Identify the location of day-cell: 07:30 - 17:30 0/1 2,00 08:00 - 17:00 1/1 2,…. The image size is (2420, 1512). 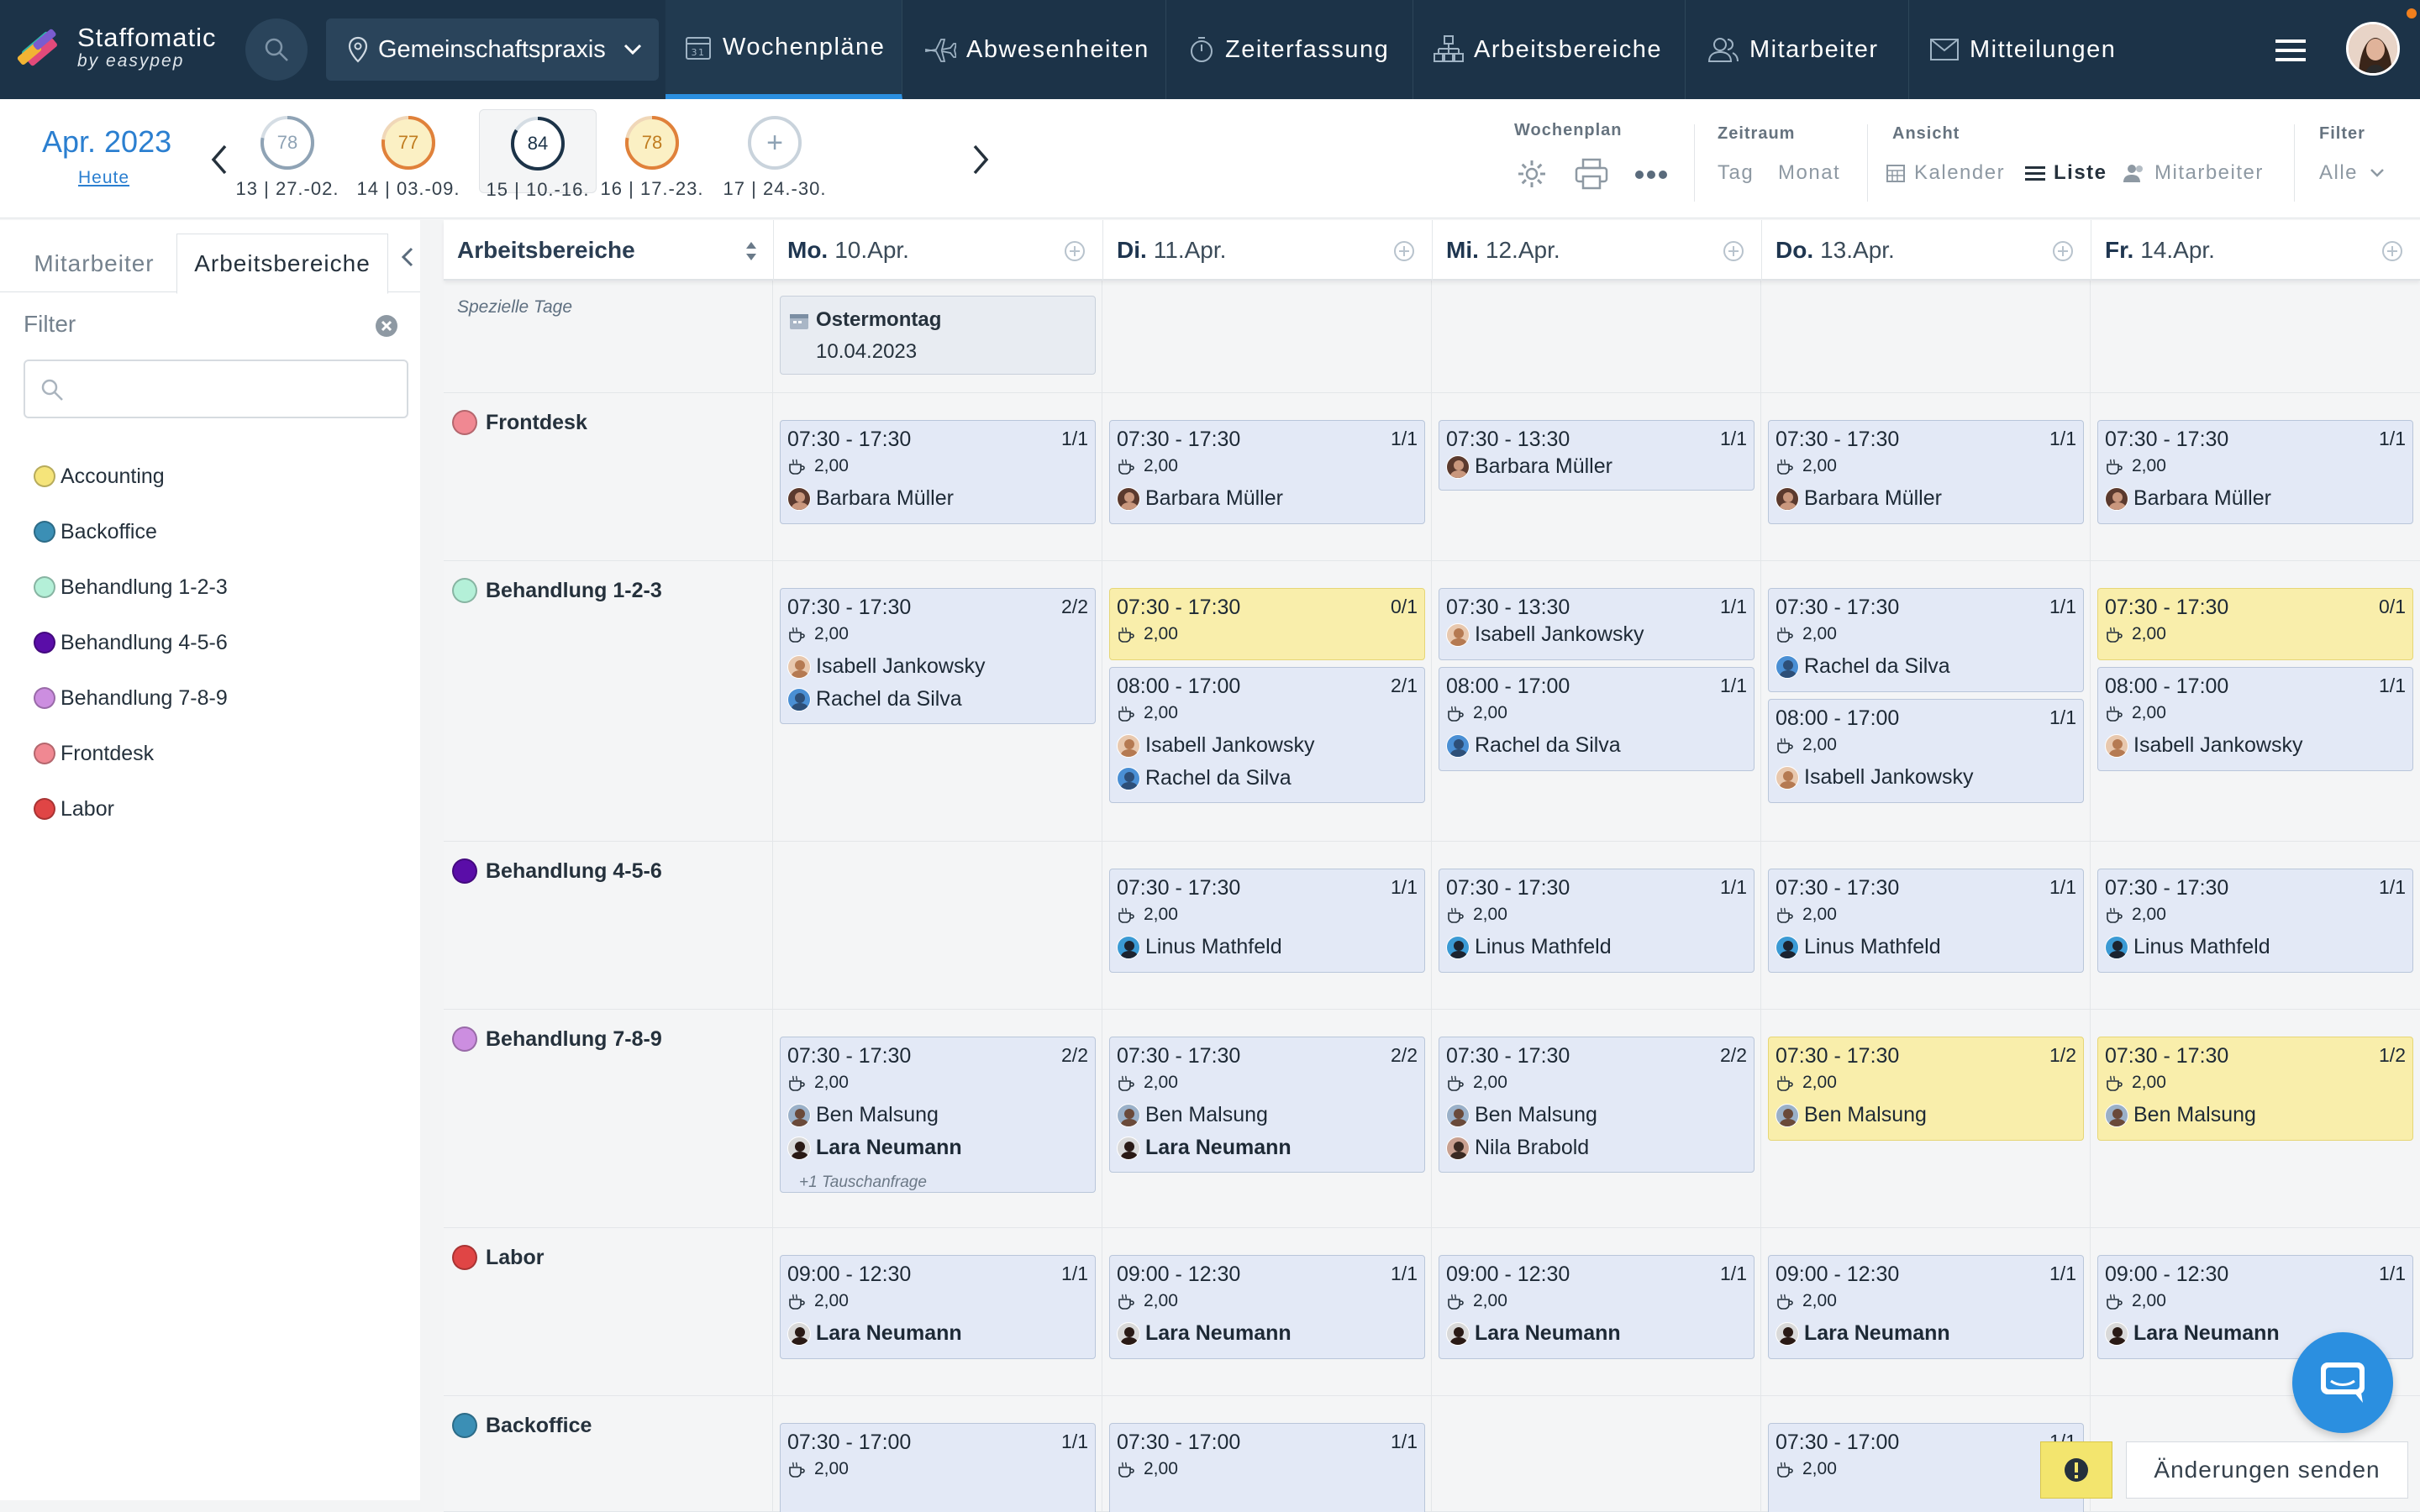
(2255, 701).